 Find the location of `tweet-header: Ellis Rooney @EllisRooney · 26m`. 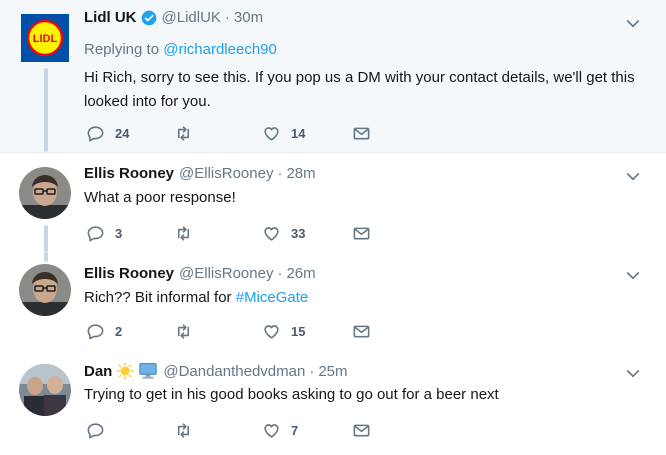

tweet-header: Ellis Rooney @EllisRooney · 26m is located at coordinates (200, 273).